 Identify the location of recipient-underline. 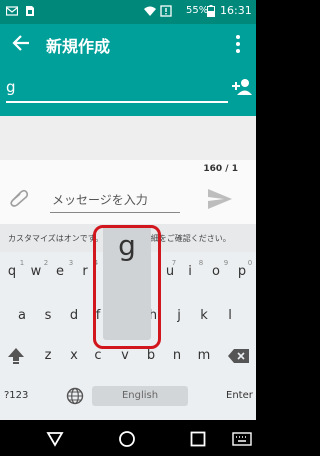
(117, 102).